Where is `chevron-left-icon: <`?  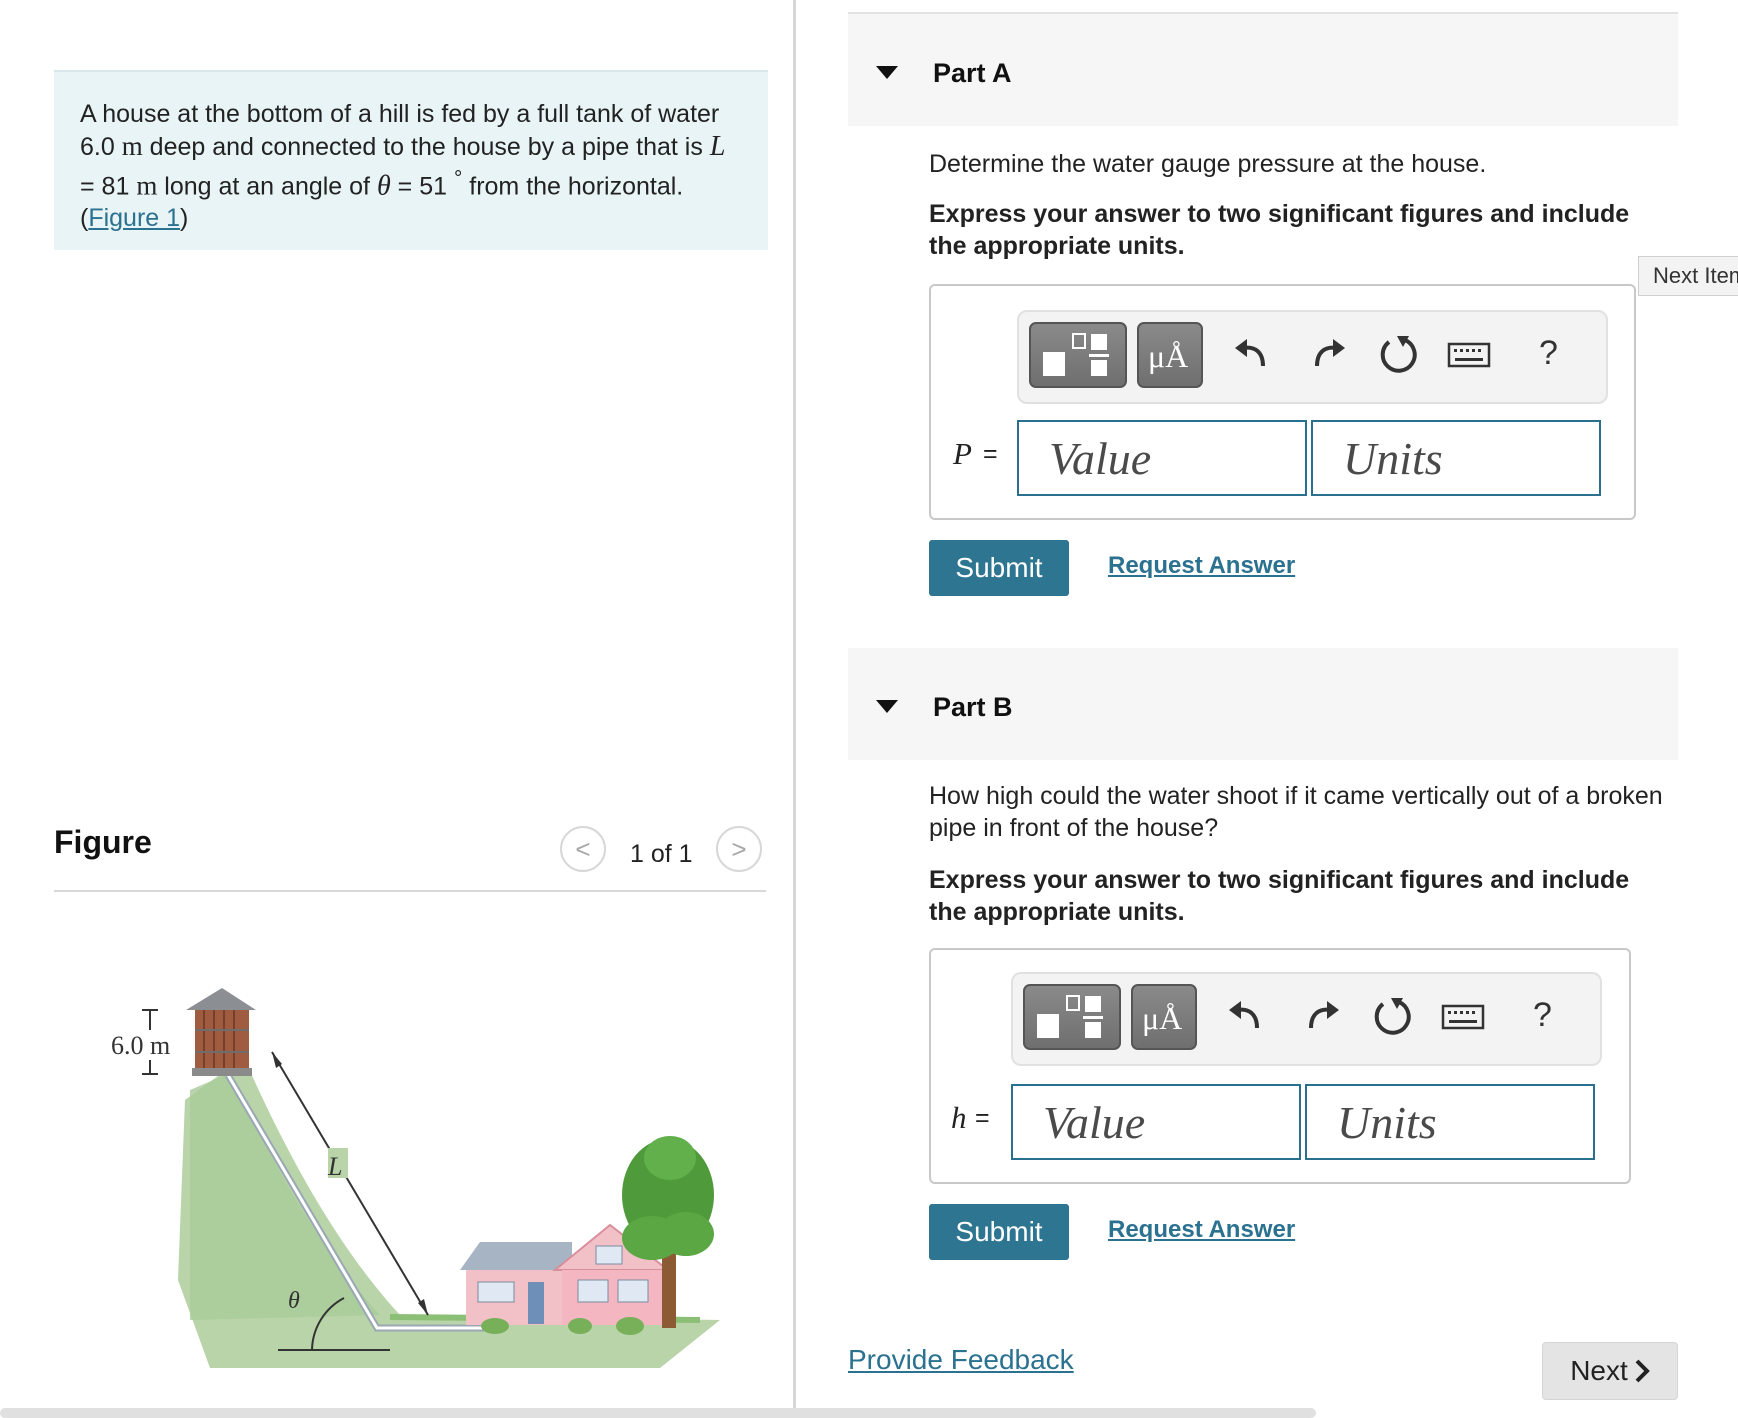
chevron-left-icon: < is located at coordinates (583, 848).